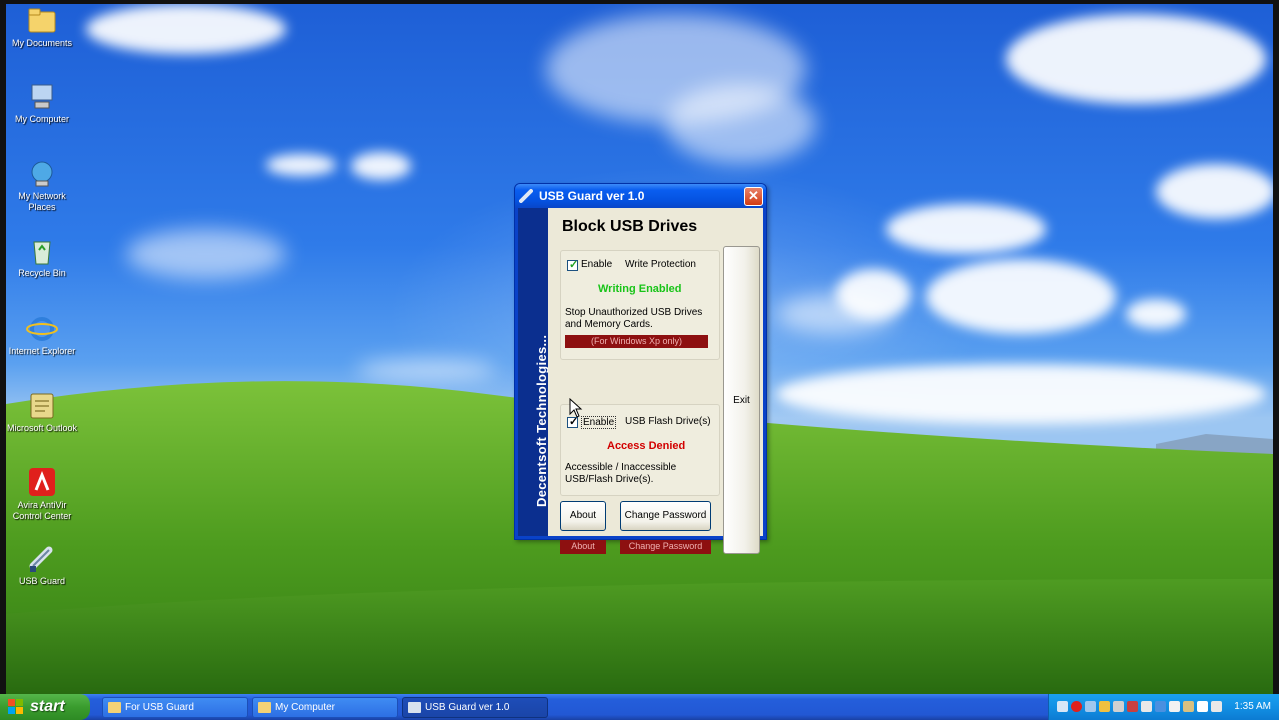 This screenshot has height=720, width=1279. What do you see at coordinates (646, 446) in the screenshot?
I see `flash-drive-status: Access Denied` at bounding box center [646, 446].